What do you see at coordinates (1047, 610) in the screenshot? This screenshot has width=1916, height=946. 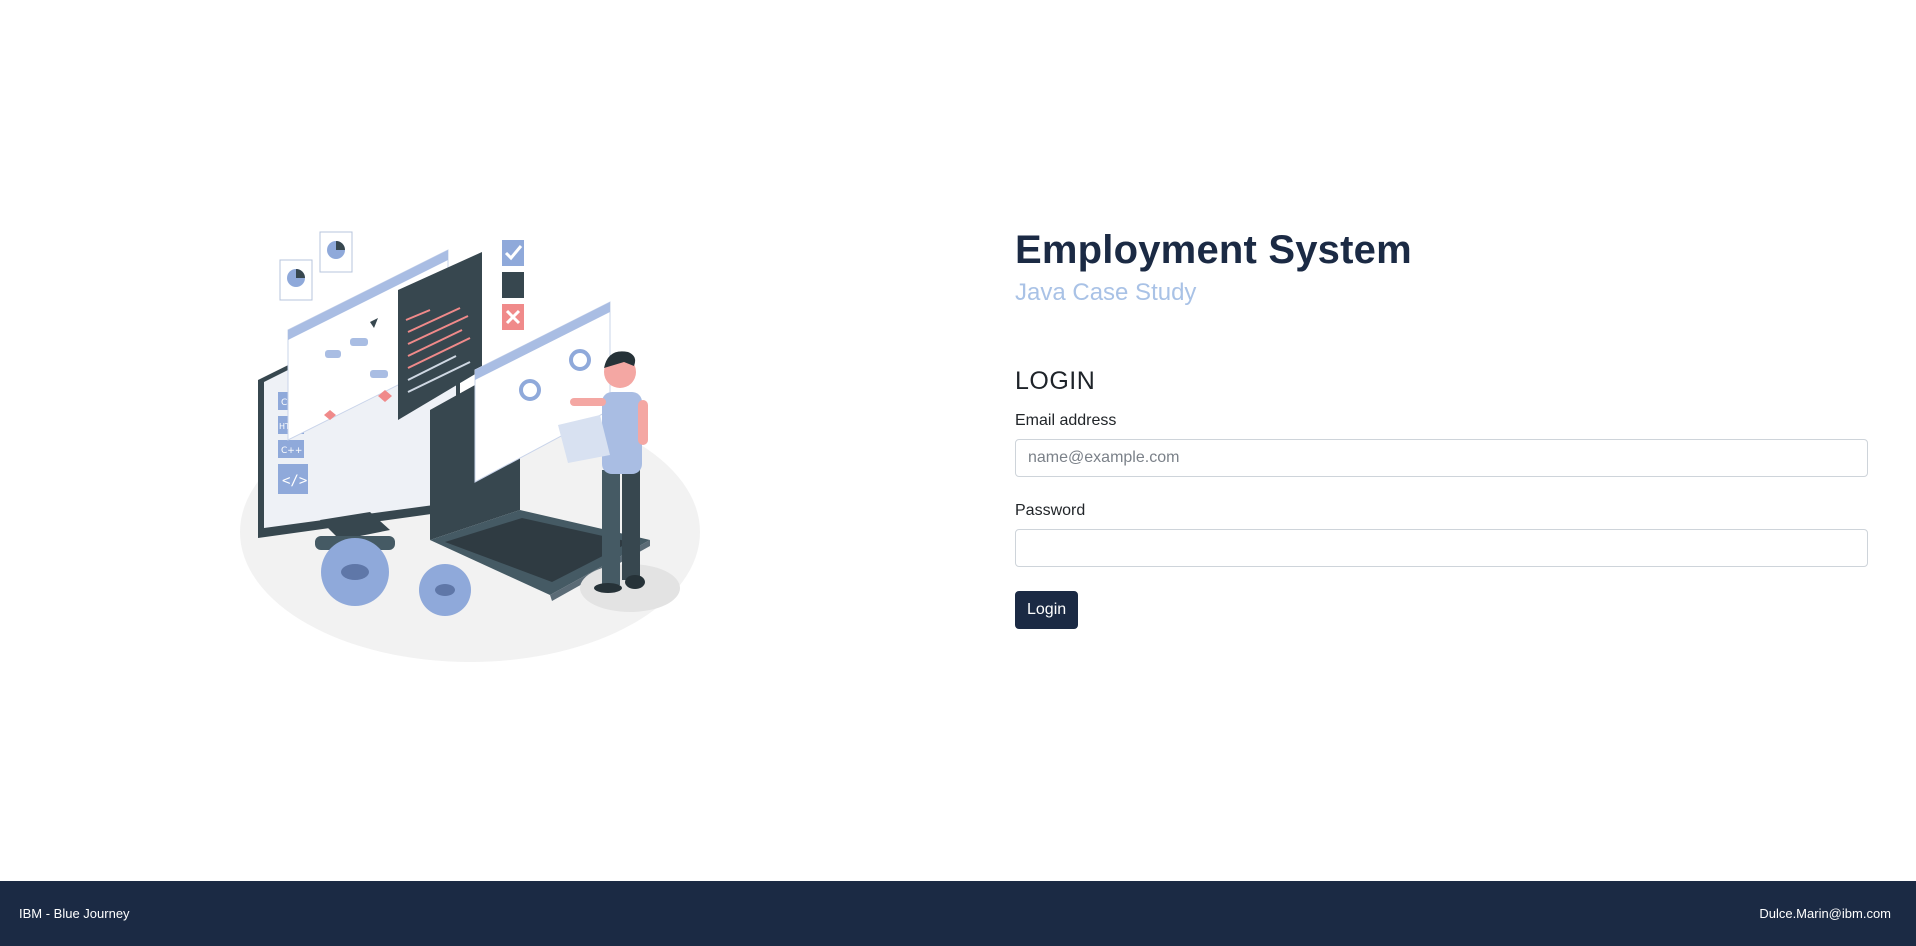 I see `login-button: Login` at bounding box center [1047, 610].